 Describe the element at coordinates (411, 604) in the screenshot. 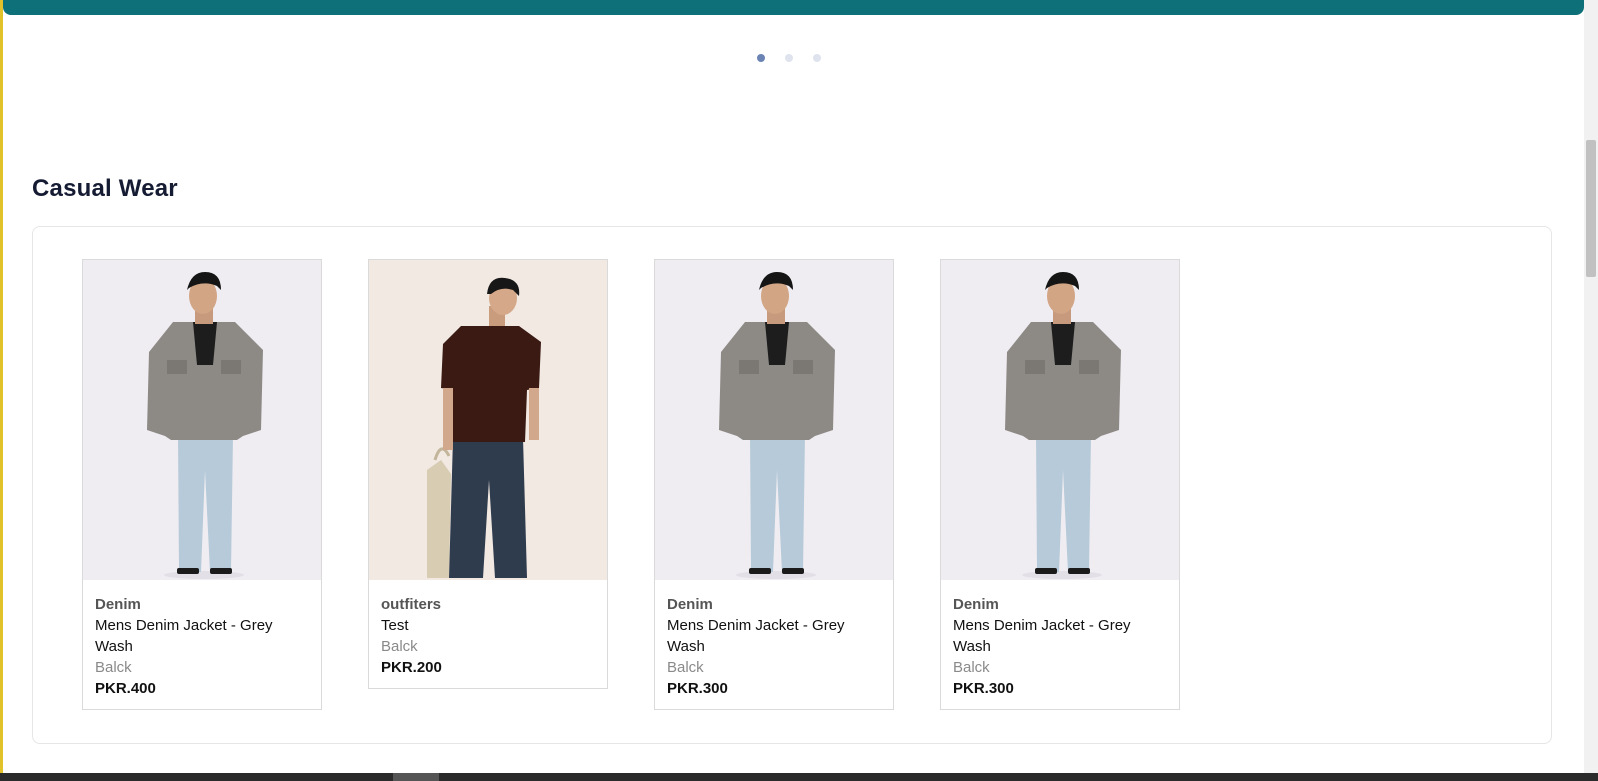

I see `product-brand: outfiters` at that location.